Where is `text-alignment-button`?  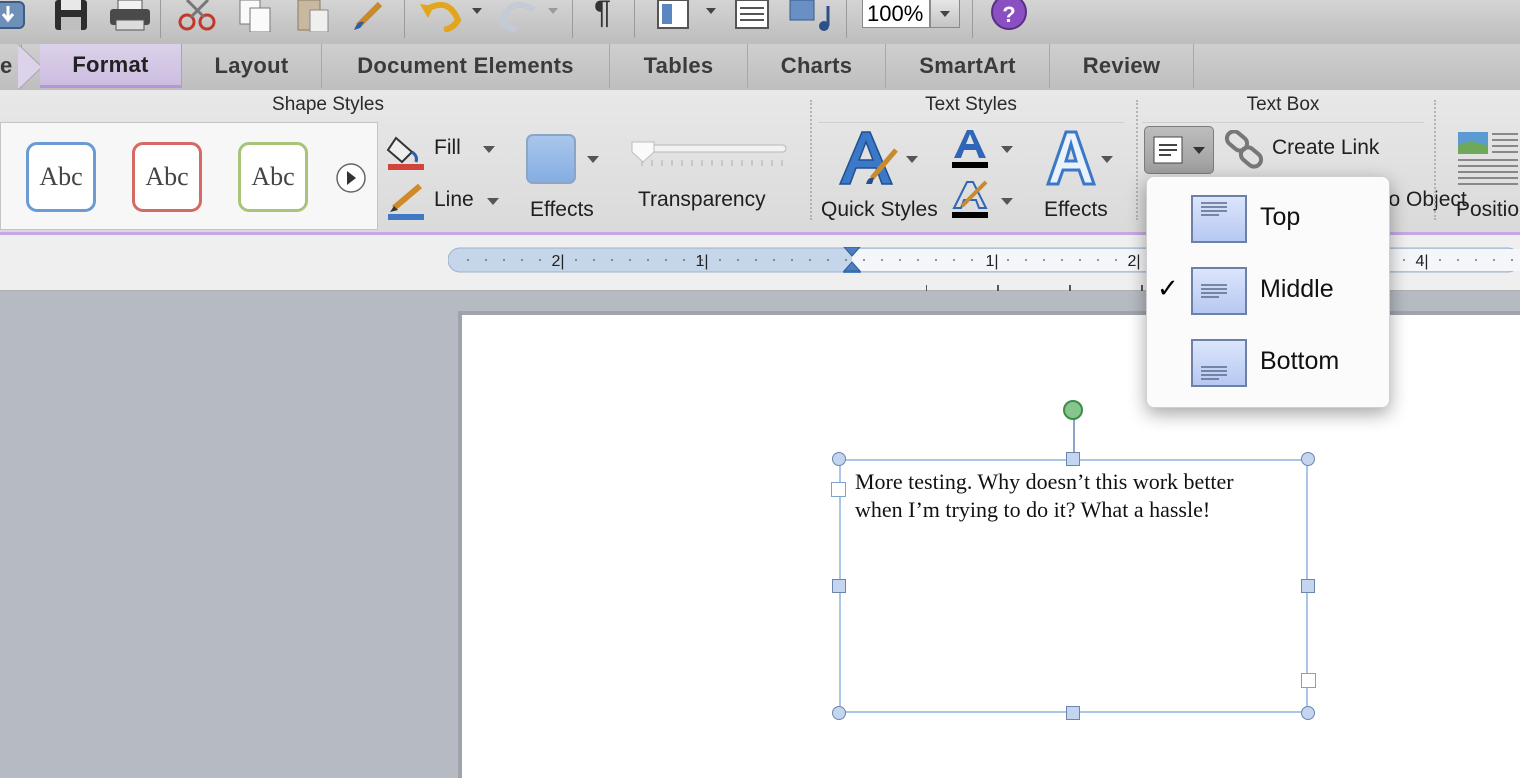 text-alignment-button is located at coordinates (1179, 150).